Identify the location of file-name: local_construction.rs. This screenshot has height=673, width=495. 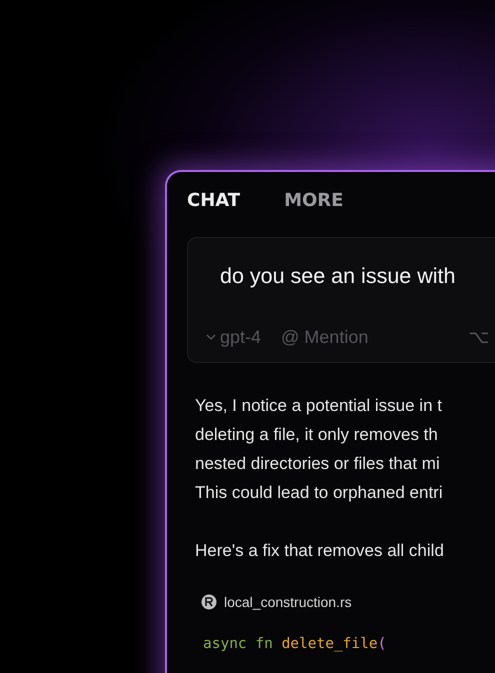
(288, 602).